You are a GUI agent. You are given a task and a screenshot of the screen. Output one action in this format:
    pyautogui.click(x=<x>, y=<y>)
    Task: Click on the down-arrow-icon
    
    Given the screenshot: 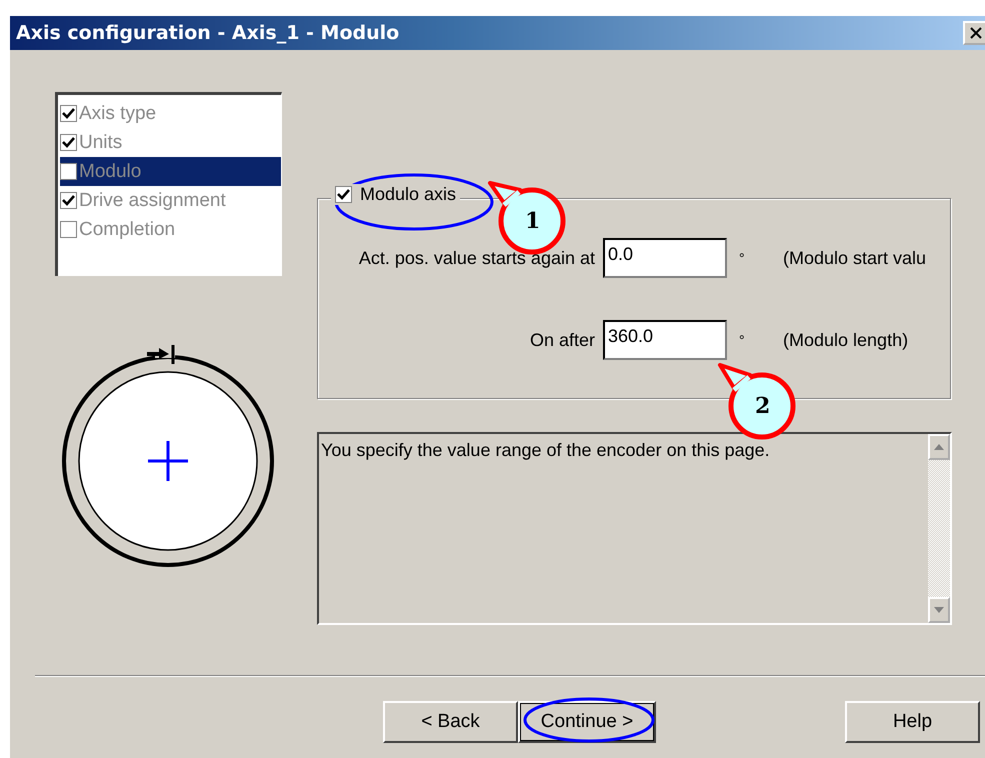 What is the action you would take?
    pyautogui.click(x=939, y=610)
    